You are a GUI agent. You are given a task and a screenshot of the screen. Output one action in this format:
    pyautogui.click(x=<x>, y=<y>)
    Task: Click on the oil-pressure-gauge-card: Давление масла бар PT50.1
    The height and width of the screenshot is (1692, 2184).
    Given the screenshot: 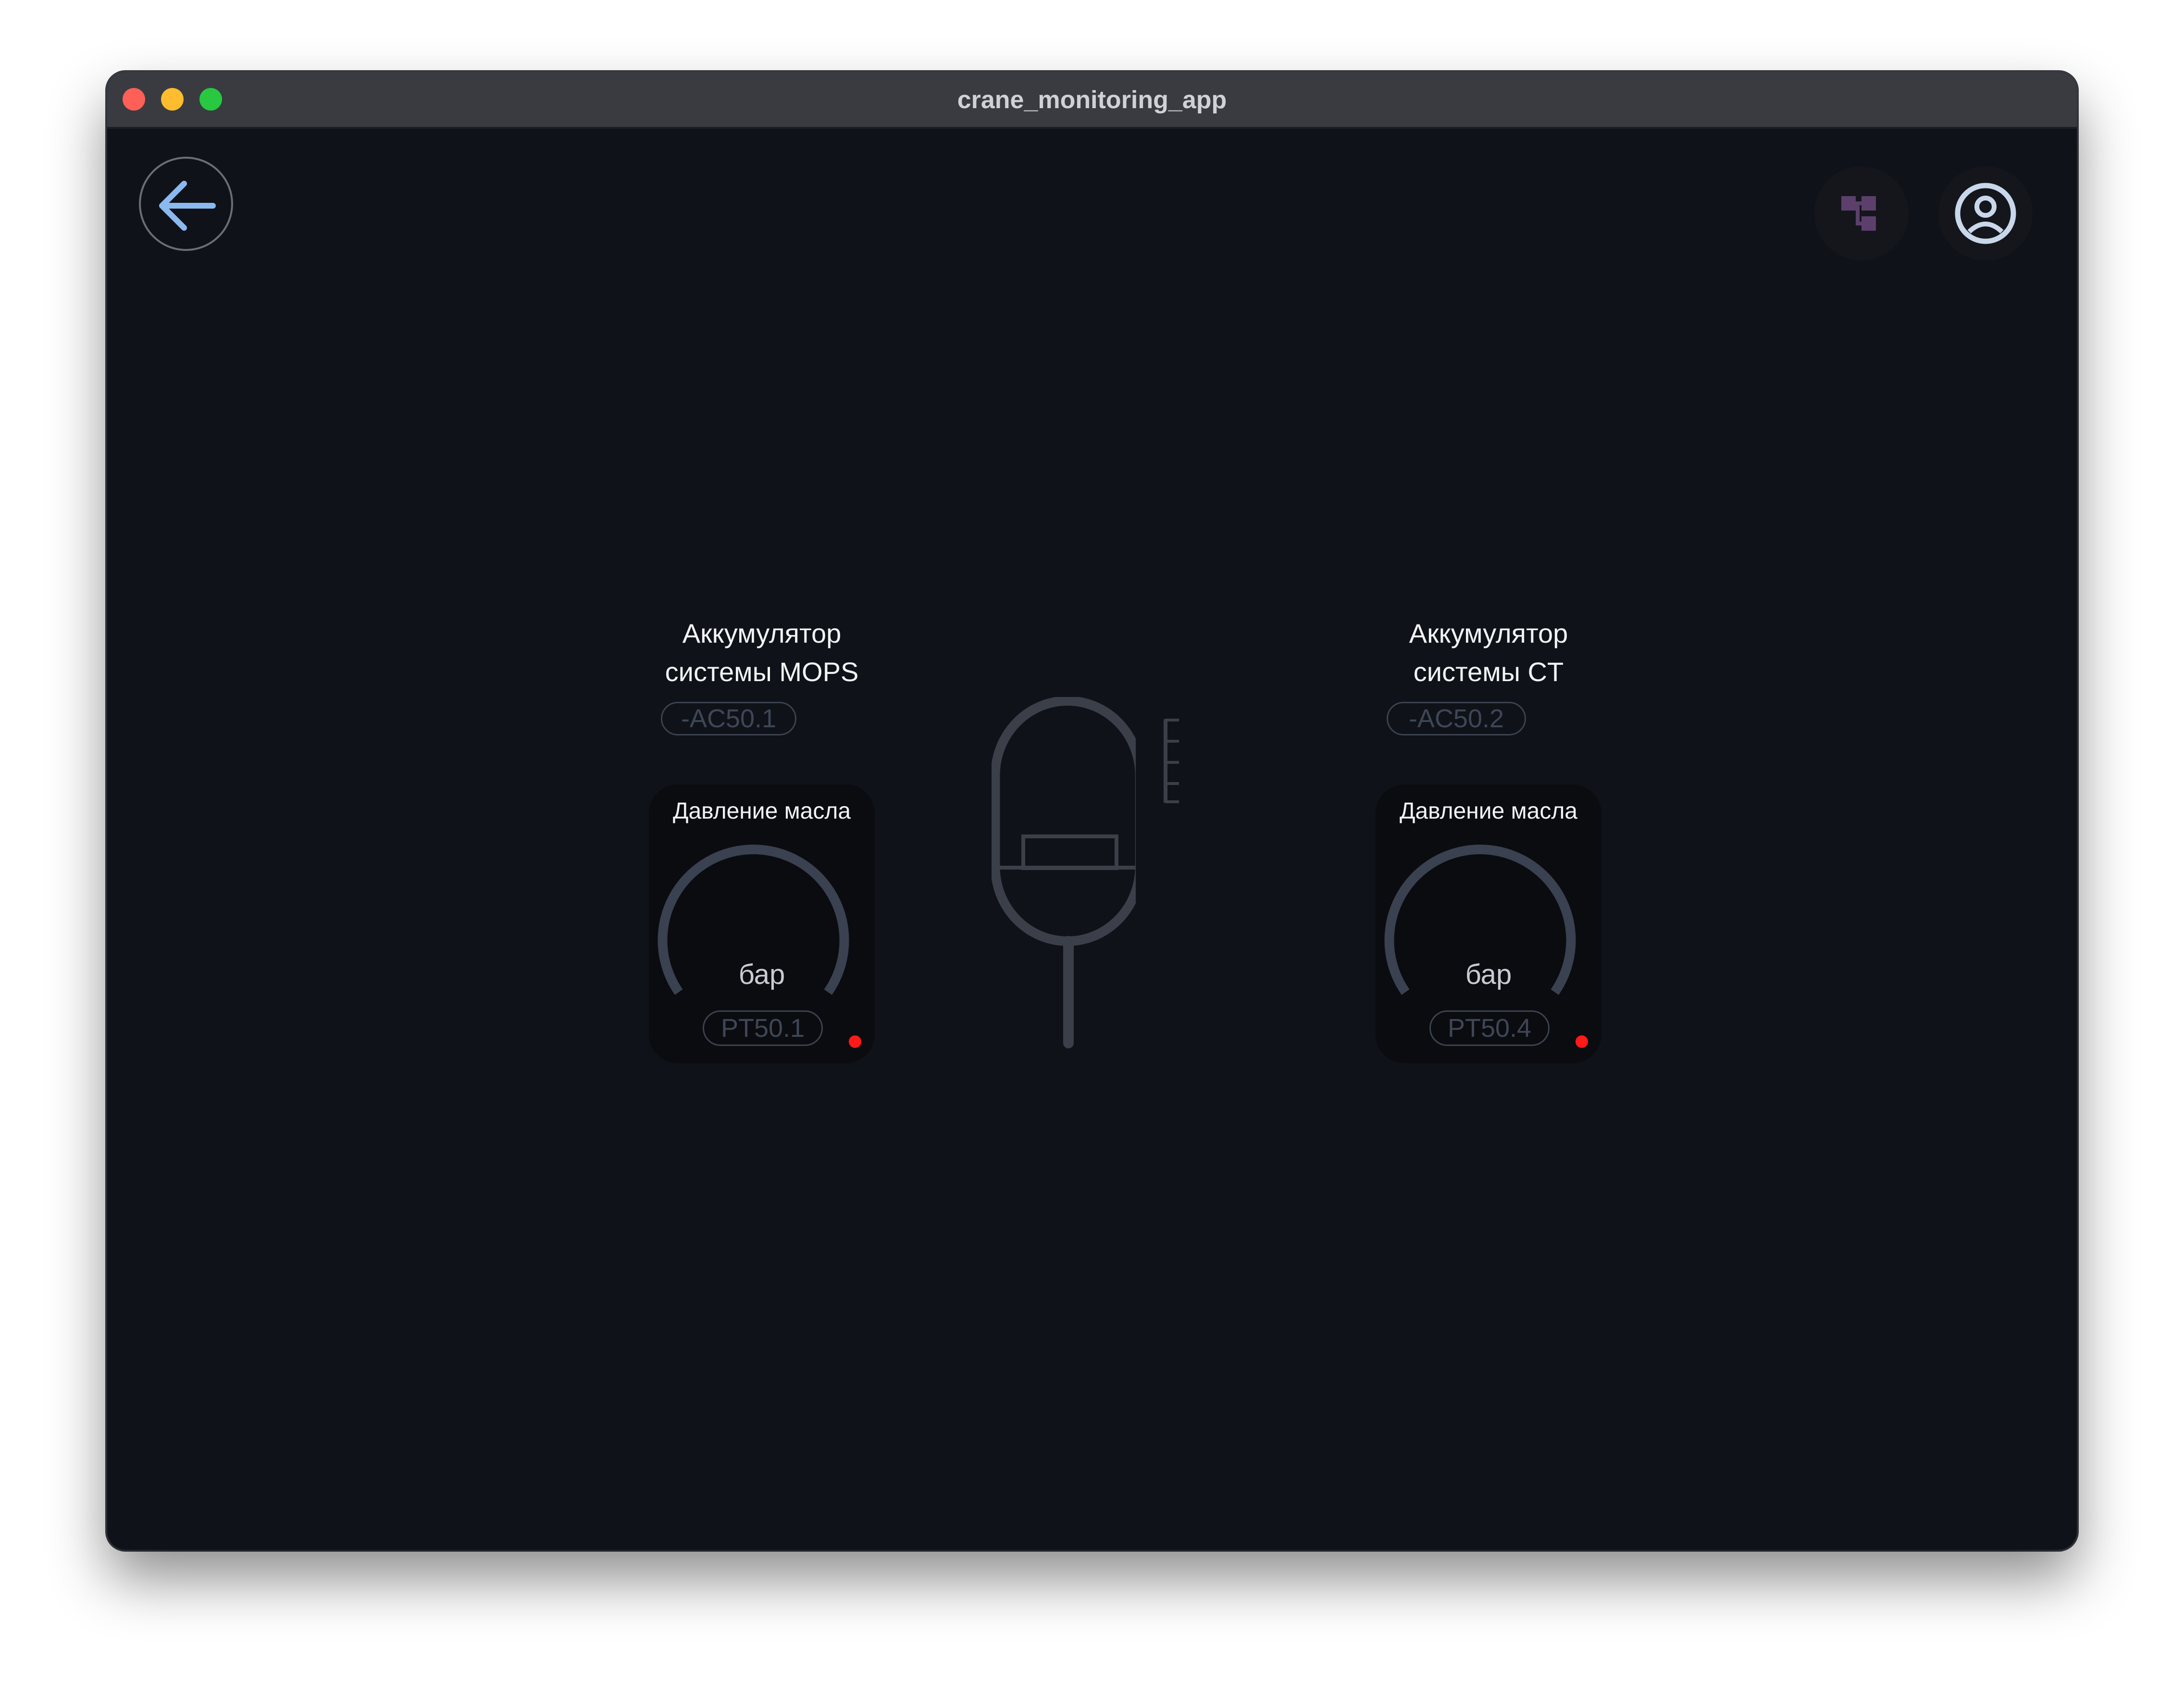 What is the action you would take?
    pyautogui.click(x=762, y=923)
    